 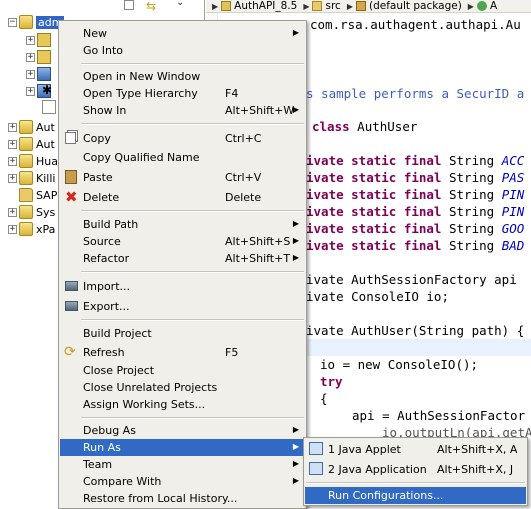 What do you see at coordinates (142, 76) in the screenshot?
I see `menu-item-label: Open in New Window` at bounding box center [142, 76].